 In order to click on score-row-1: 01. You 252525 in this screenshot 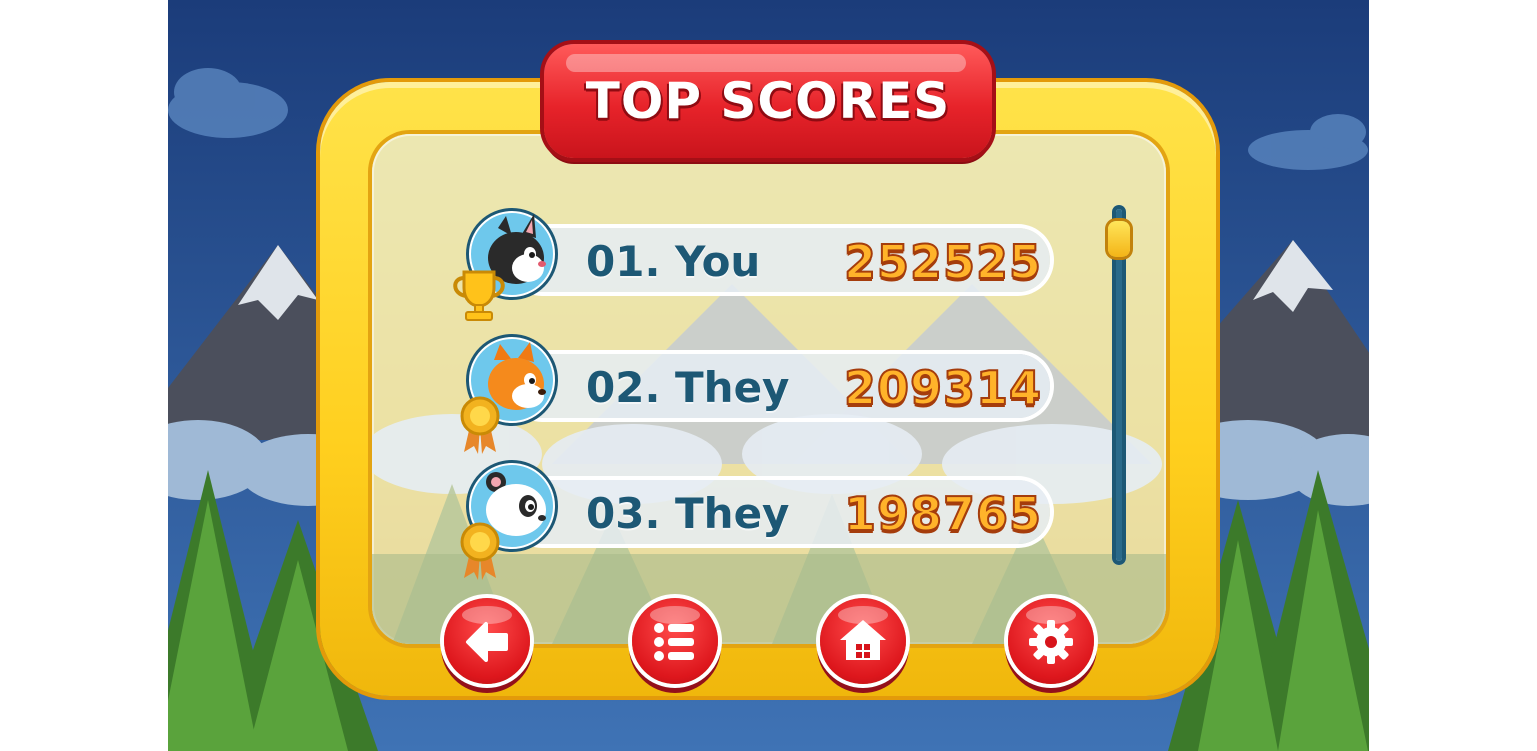, I will do `click(756, 263)`.